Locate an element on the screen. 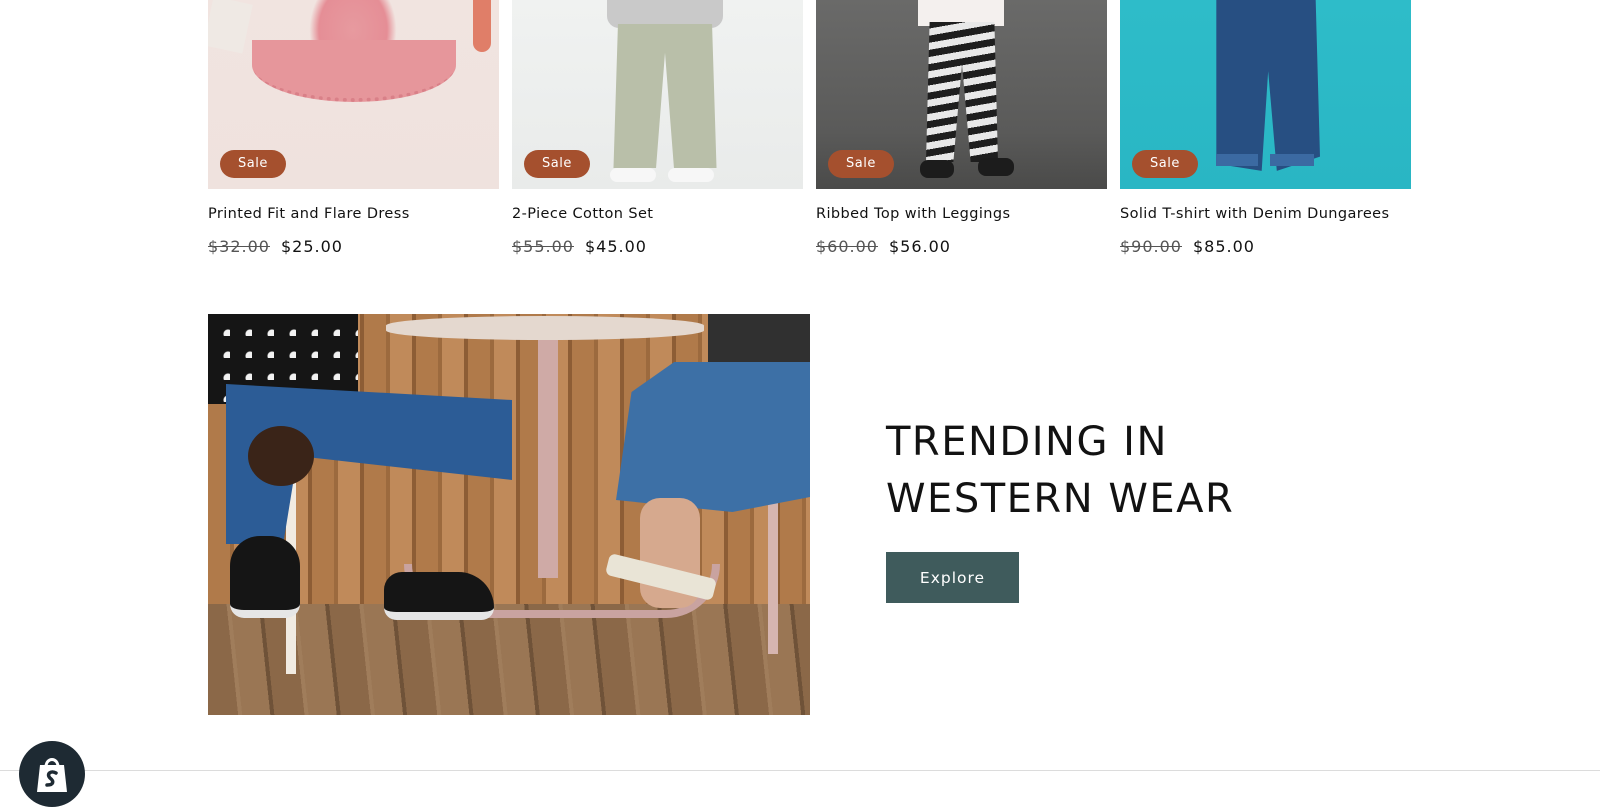 The height and width of the screenshot is (811, 1600). feature-heading-line2: WESTERN WEAR is located at coordinates (1060, 499).